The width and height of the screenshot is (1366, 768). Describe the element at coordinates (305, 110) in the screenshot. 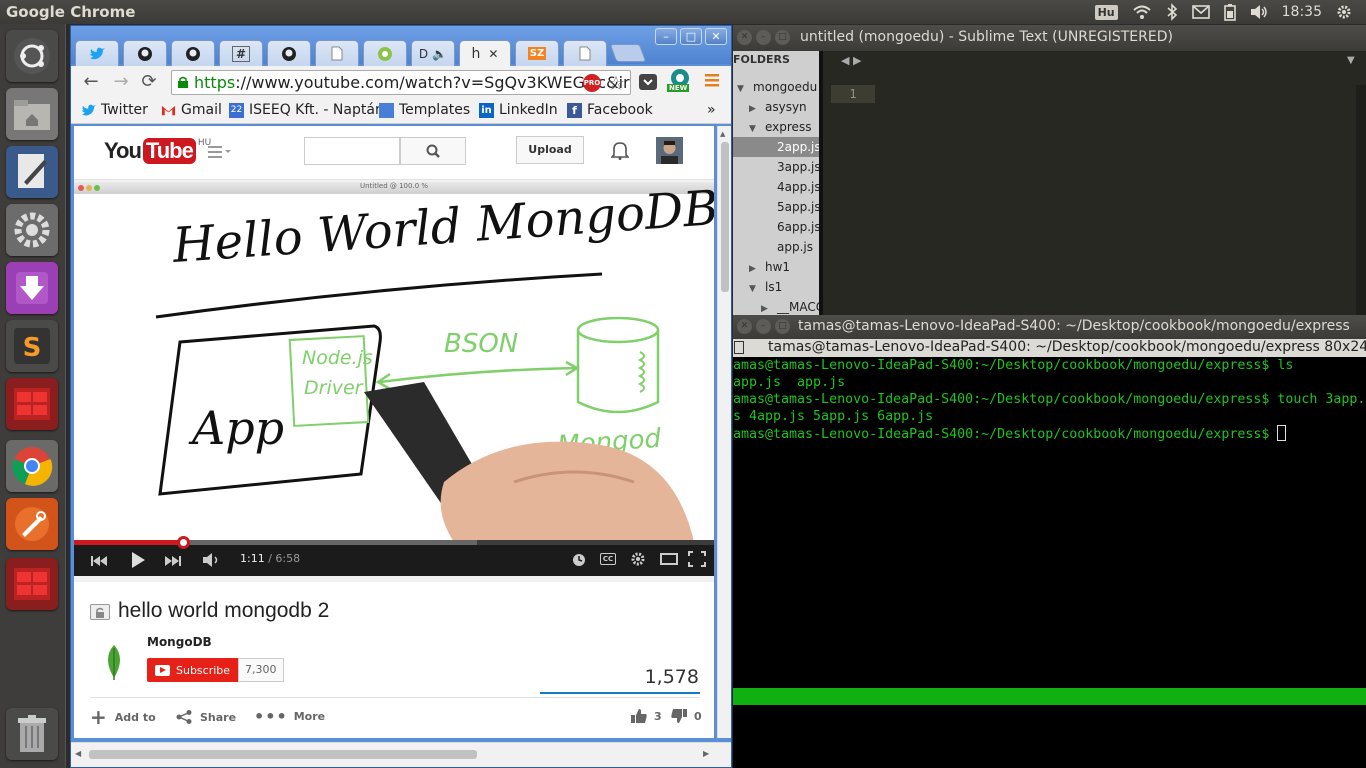

I see `bookmark-calendar: 22 ISEEQ Kft. - Naptár` at that location.